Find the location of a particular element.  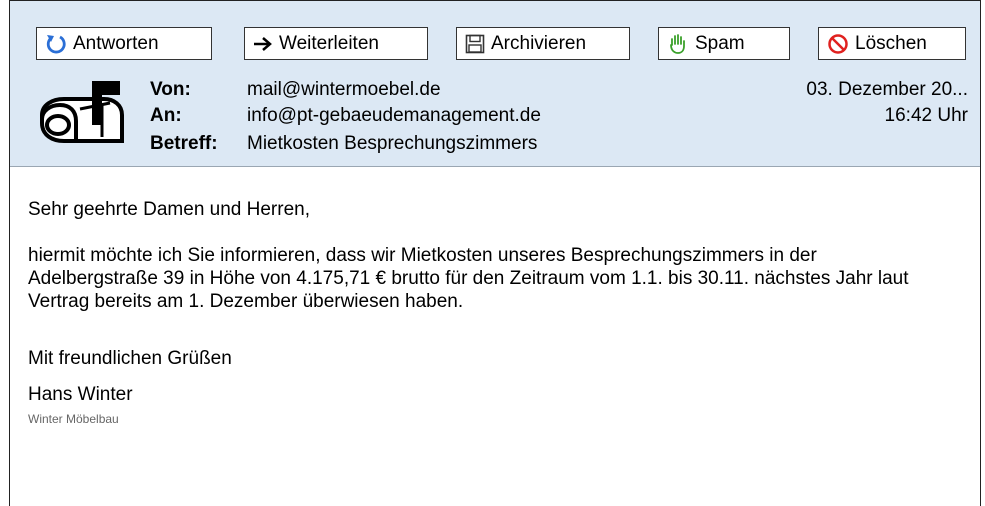

no-entry-icon is located at coordinates (838, 44).